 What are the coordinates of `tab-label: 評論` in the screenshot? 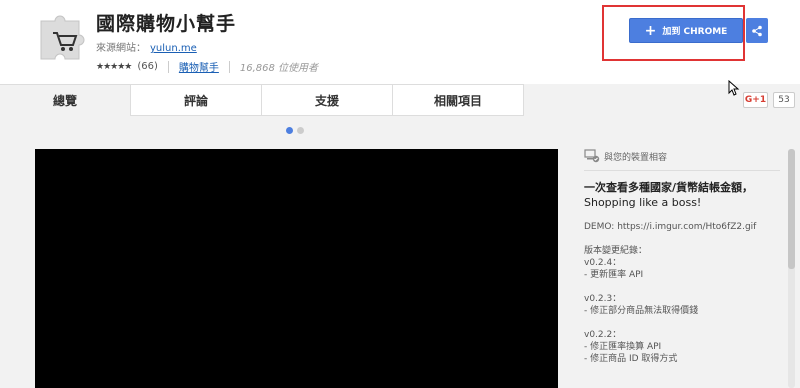 It's located at (195, 100).